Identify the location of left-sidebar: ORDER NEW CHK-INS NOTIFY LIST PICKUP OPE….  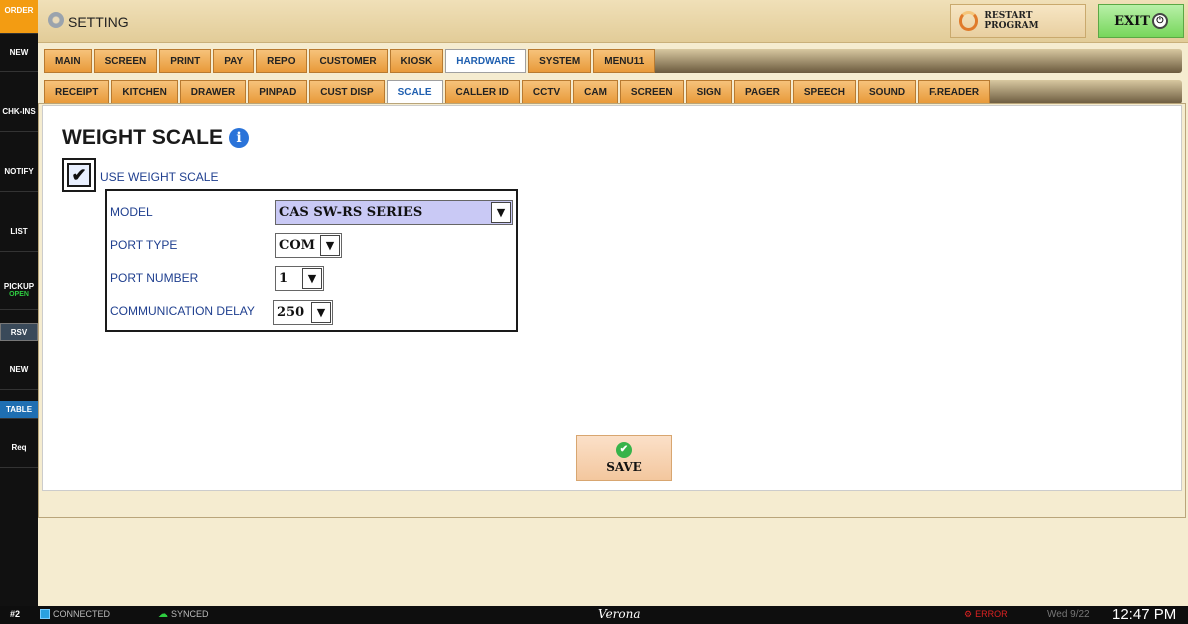
(19, 303).